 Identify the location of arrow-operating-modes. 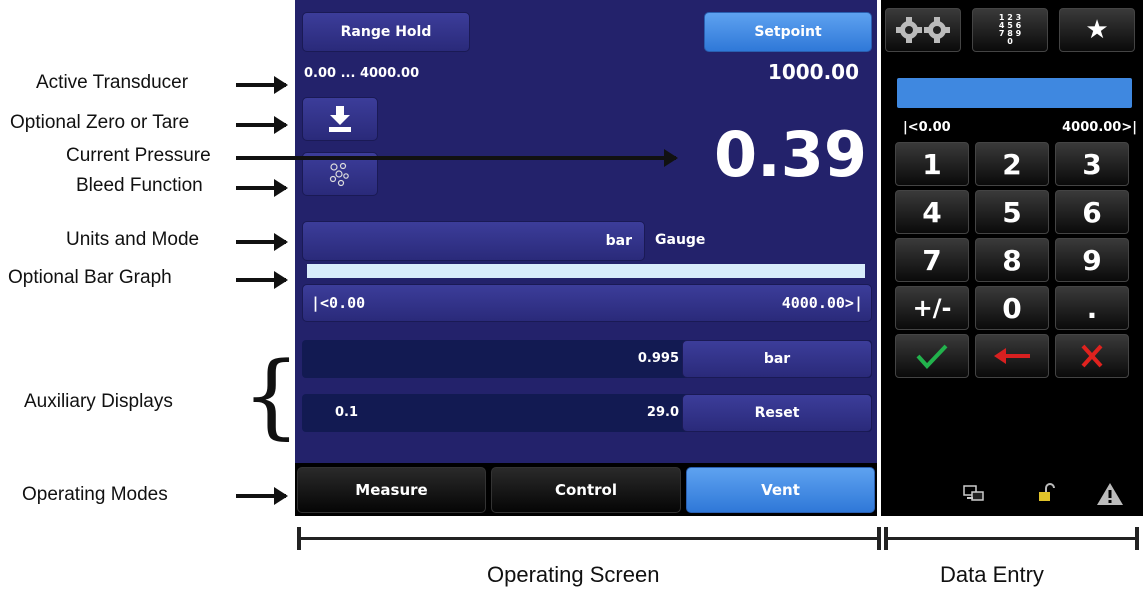
(262, 496).